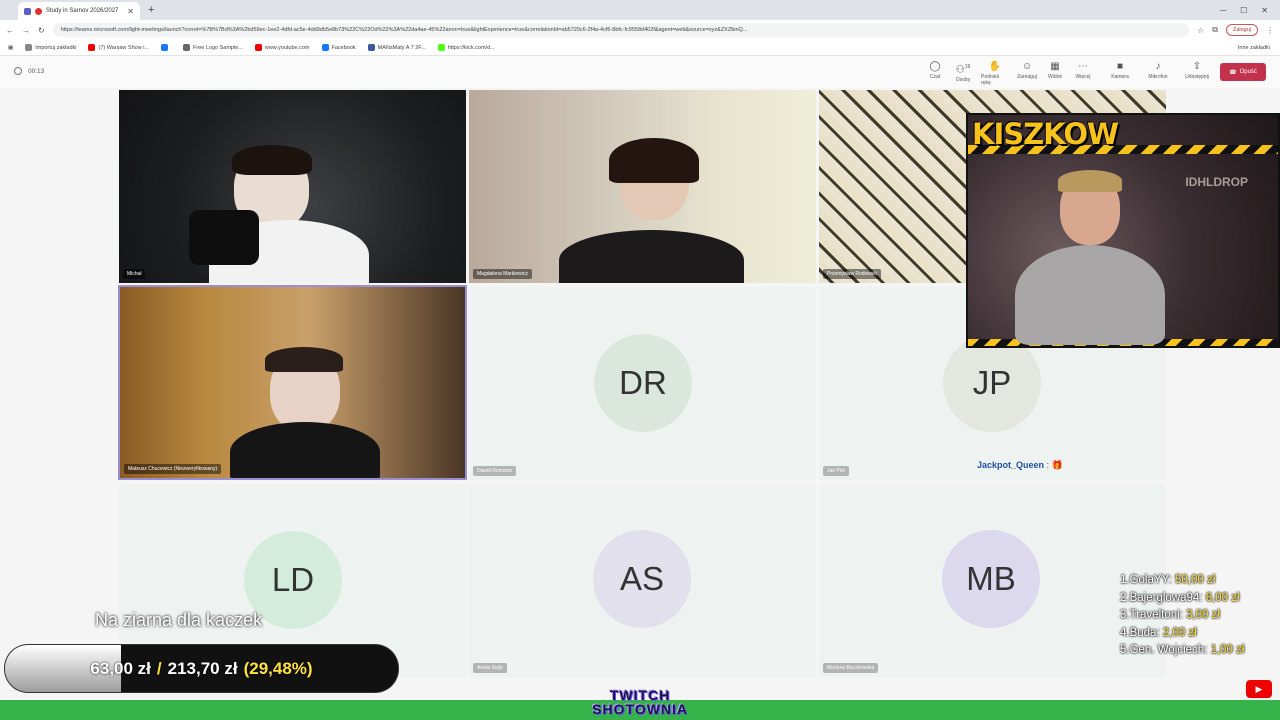  Describe the element at coordinates (27, 11) in the screenshot. I see `teams-favicon-icon` at that location.